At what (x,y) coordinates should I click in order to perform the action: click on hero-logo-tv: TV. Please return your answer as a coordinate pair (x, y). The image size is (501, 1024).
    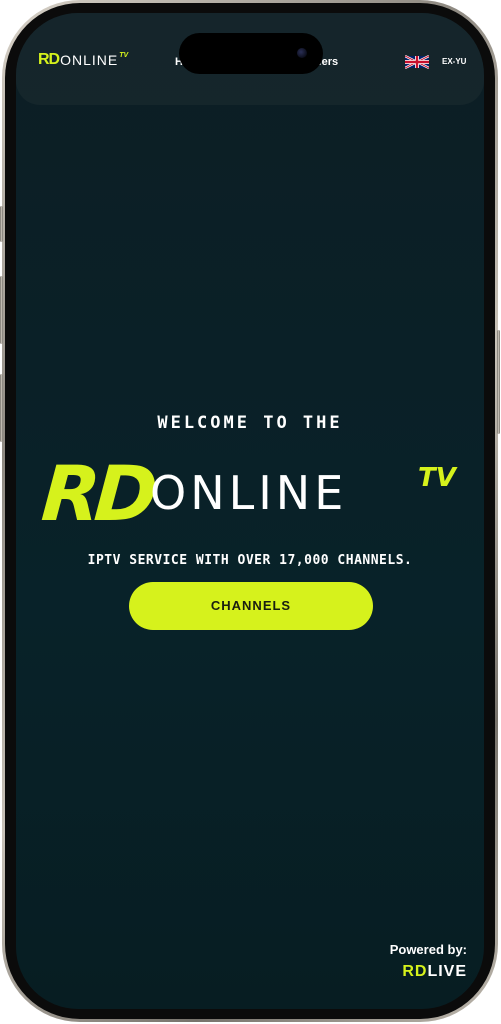
    Looking at the image, I should click on (437, 478).